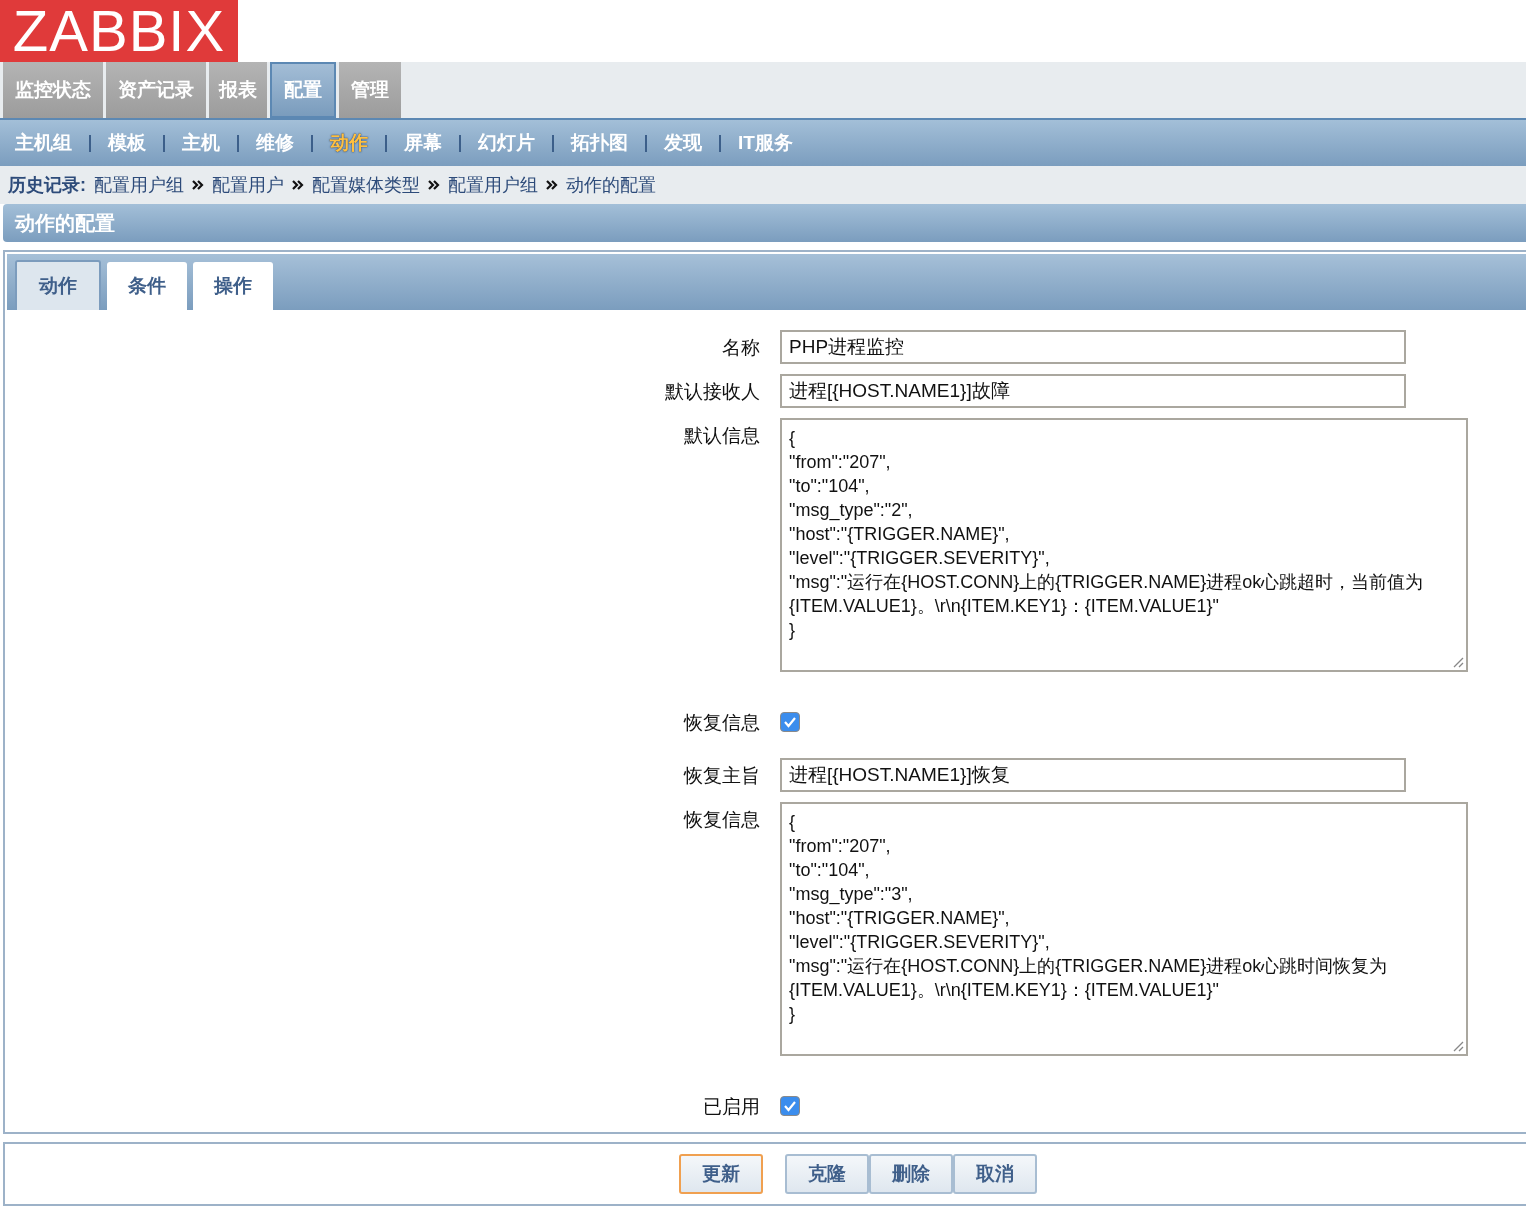 The width and height of the screenshot is (1526, 1214). What do you see at coordinates (721, 436) in the screenshot?
I see `field-label: 默认信息` at bounding box center [721, 436].